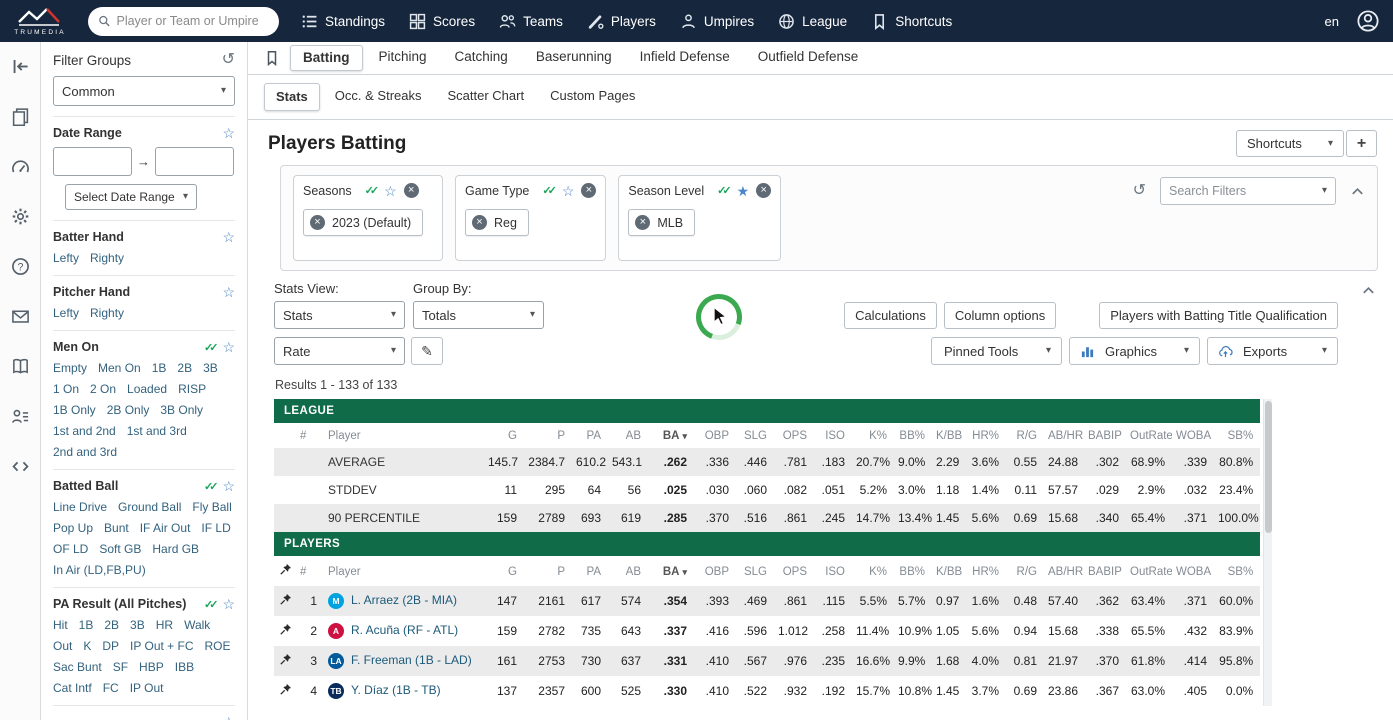  Describe the element at coordinates (80, 507) in the screenshot. I see `filter-option-line-drive: Line Drive` at that location.